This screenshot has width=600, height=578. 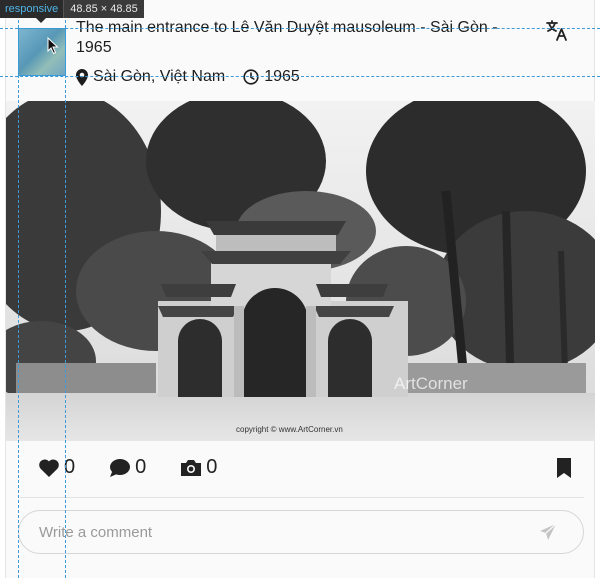 I want to click on send-button, so click(x=548, y=534).